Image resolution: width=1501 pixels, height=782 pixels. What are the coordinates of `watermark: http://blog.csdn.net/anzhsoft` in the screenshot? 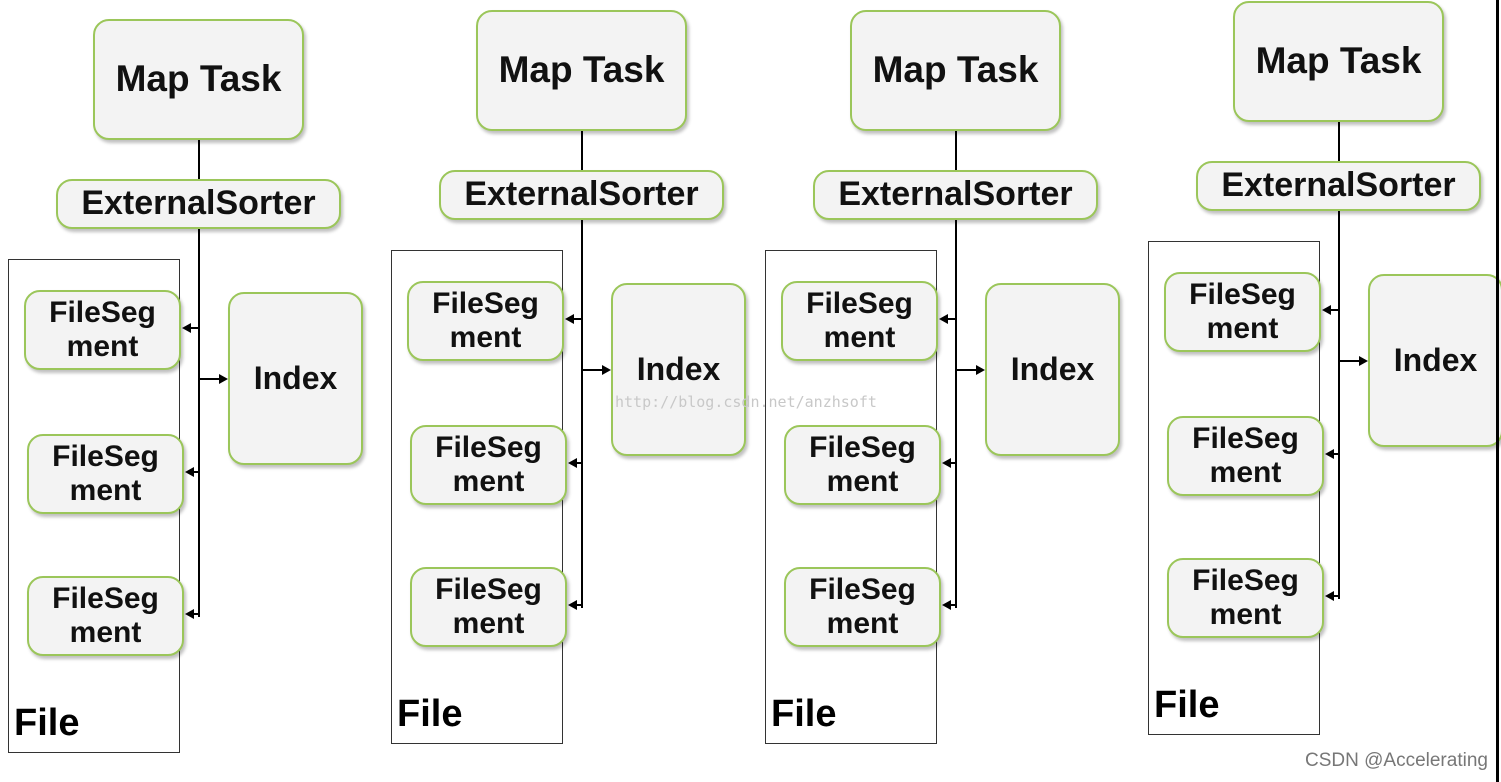 It's located at (746, 402).